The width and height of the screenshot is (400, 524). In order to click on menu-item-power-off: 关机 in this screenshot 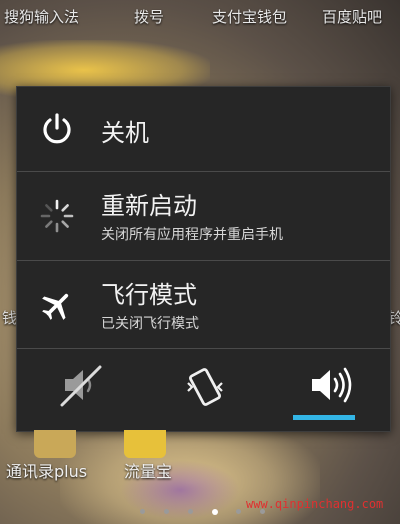, I will do `click(203, 129)`.